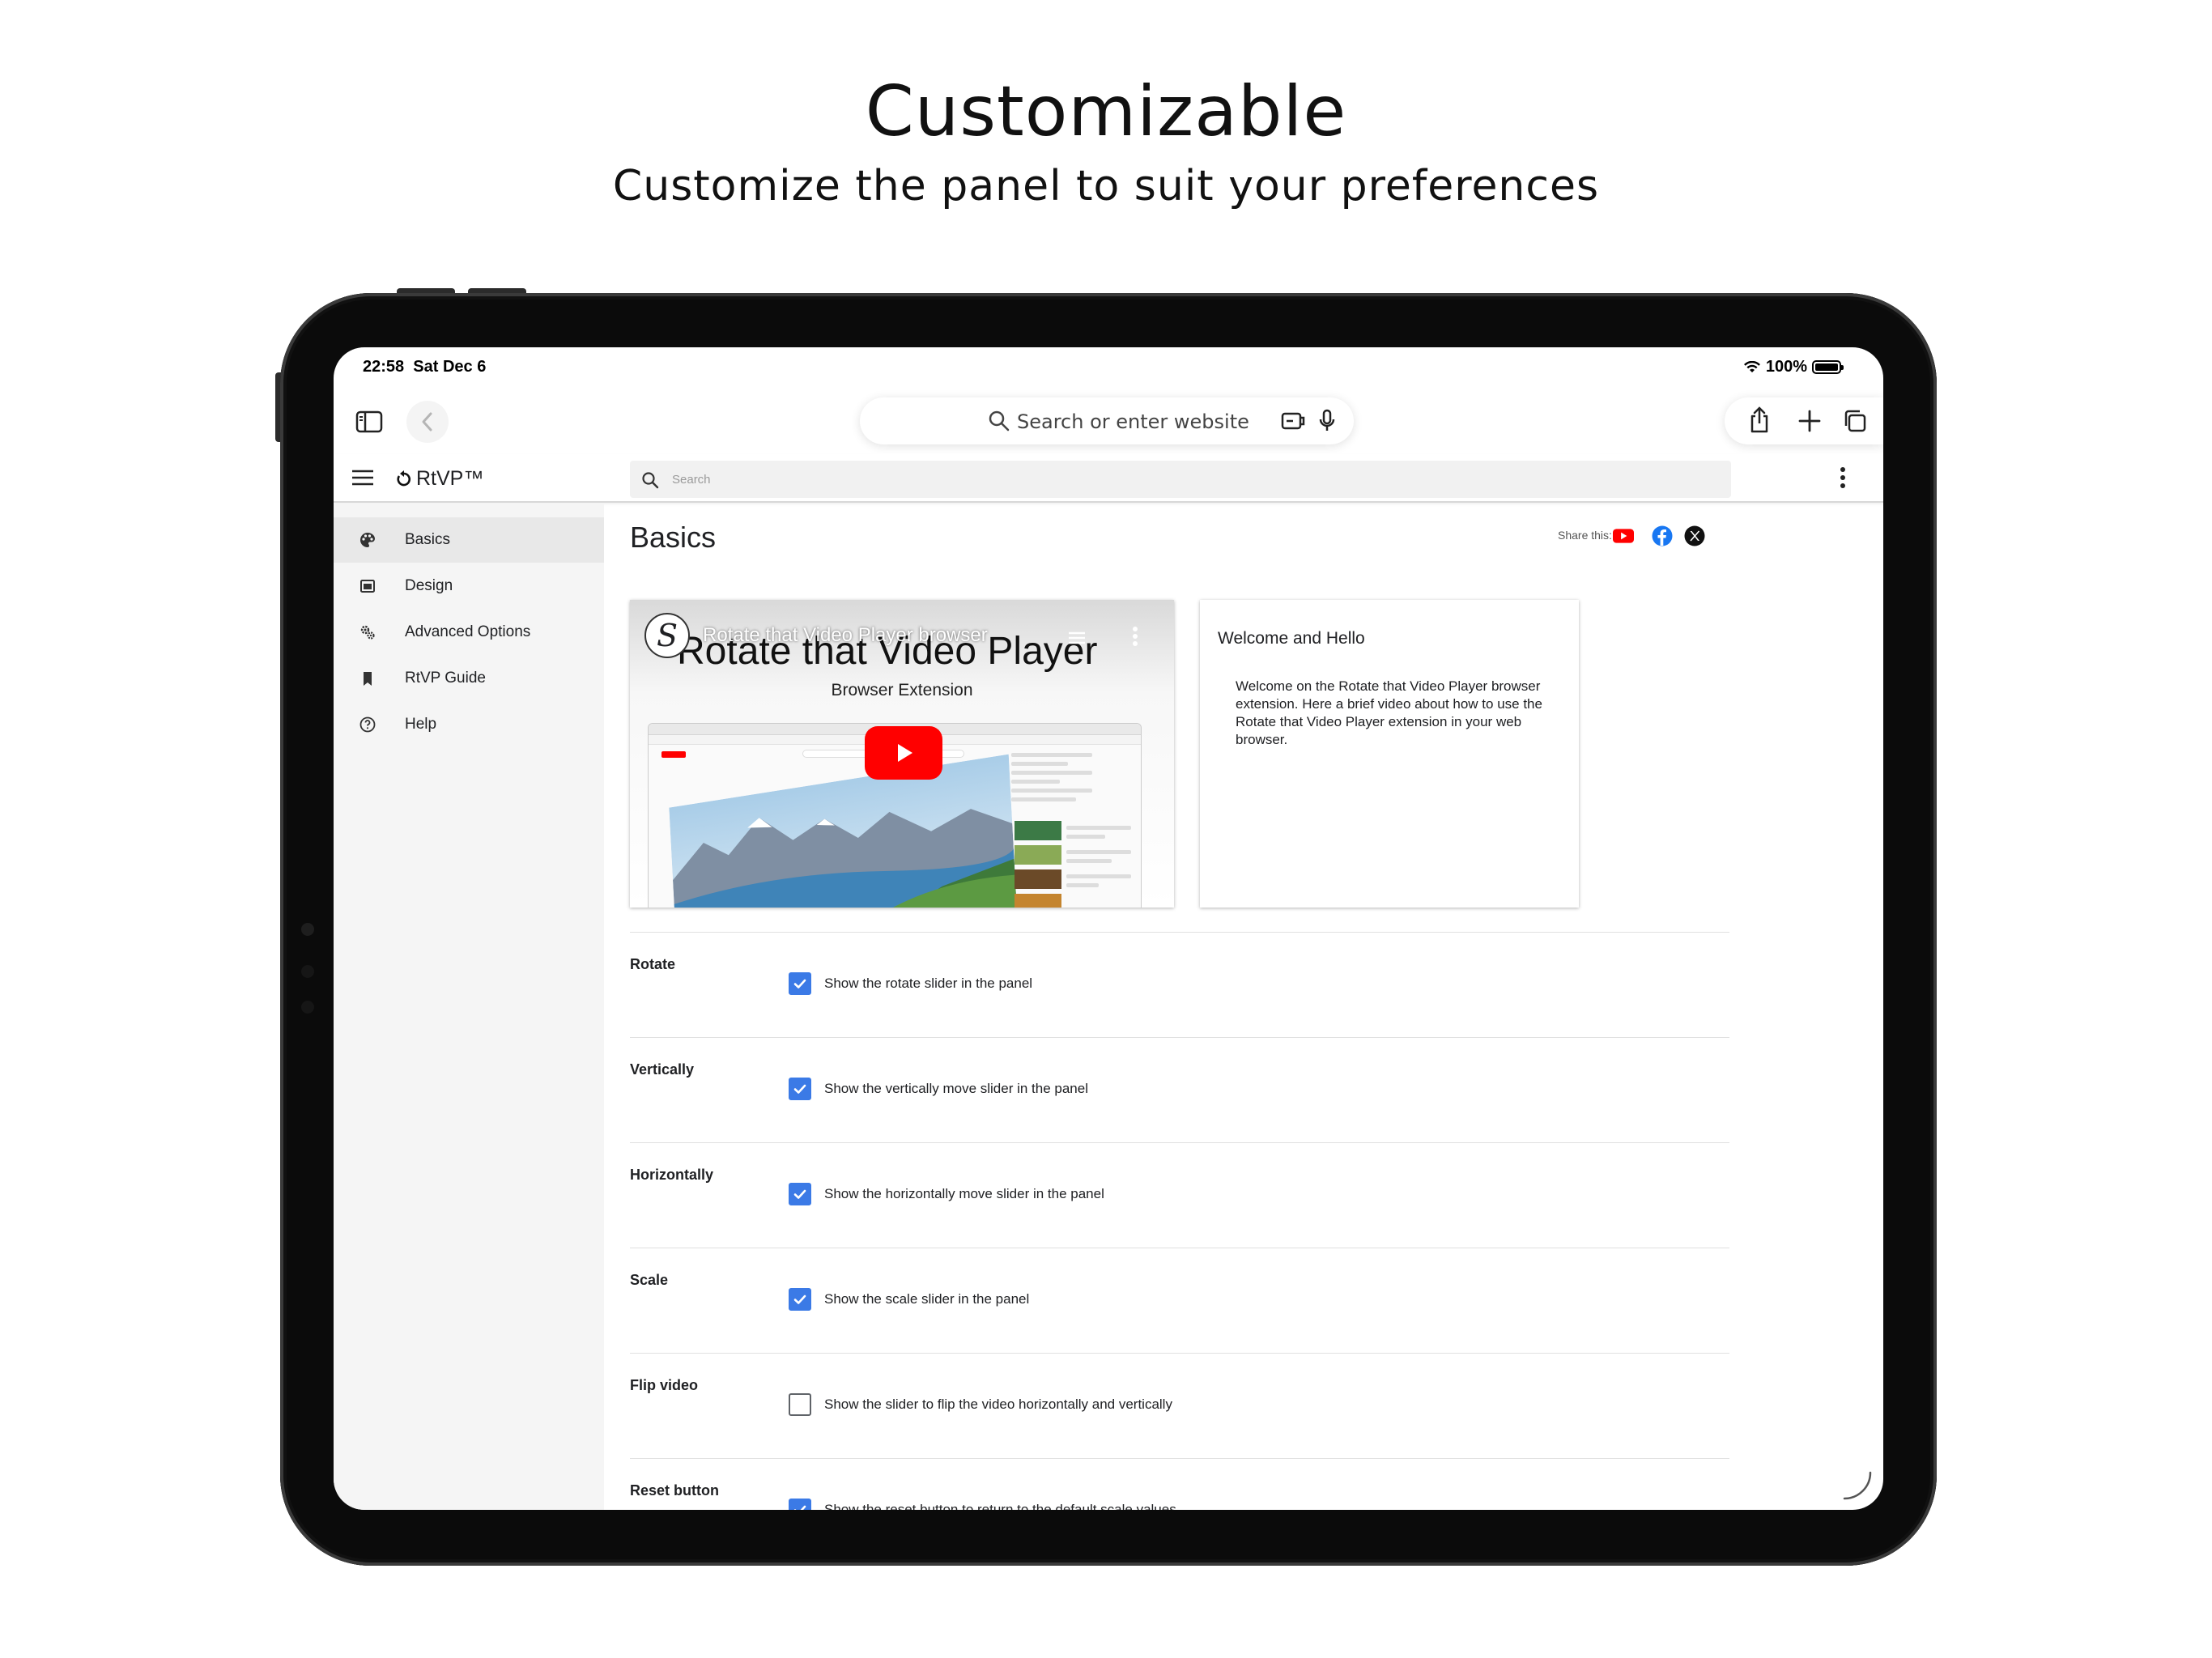 This screenshot has width=2212, height=1658. What do you see at coordinates (368, 632) in the screenshot?
I see `settings-gear-icon` at bounding box center [368, 632].